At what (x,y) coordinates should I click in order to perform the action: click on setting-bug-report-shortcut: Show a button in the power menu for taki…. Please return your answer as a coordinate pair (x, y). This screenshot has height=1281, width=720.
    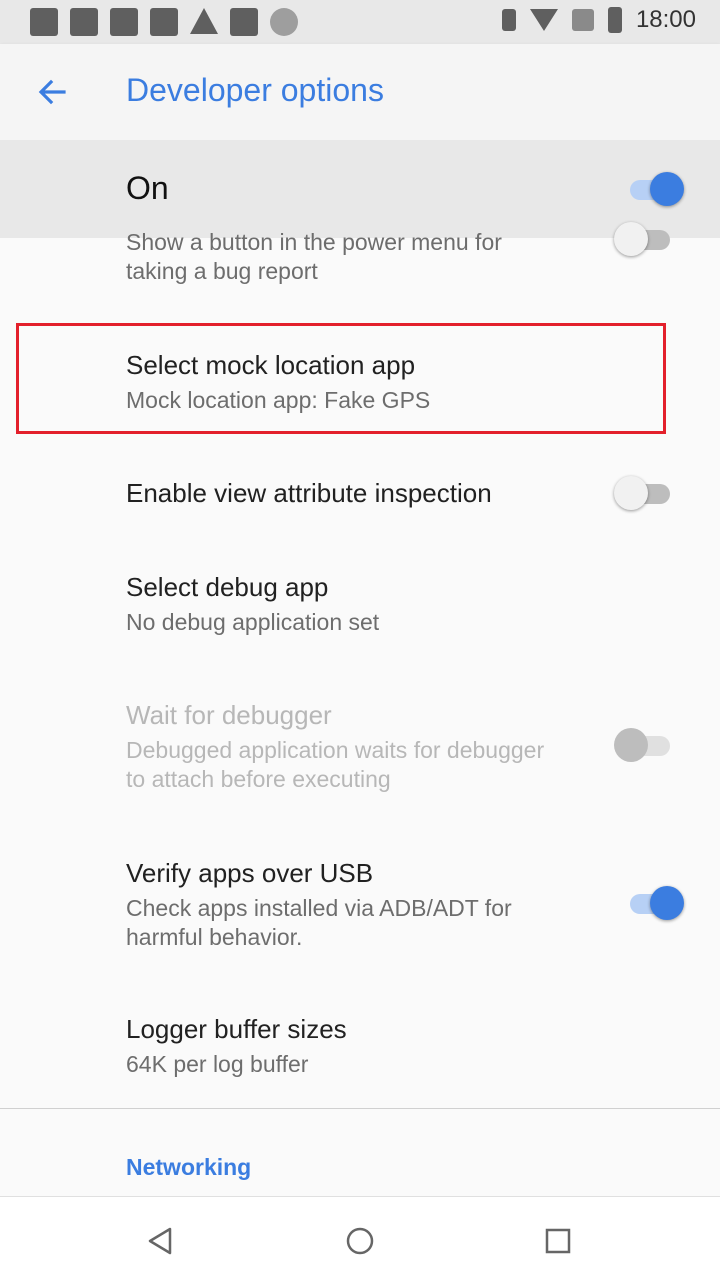
    Looking at the image, I should click on (360, 265).